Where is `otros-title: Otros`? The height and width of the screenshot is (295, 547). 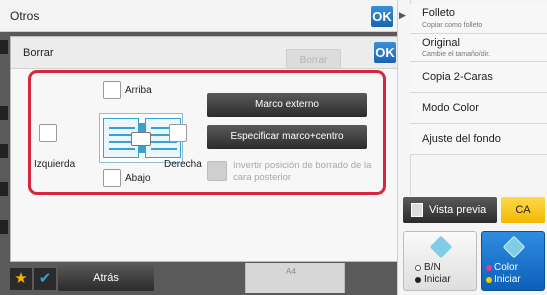 otros-title: Otros is located at coordinates (25, 16).